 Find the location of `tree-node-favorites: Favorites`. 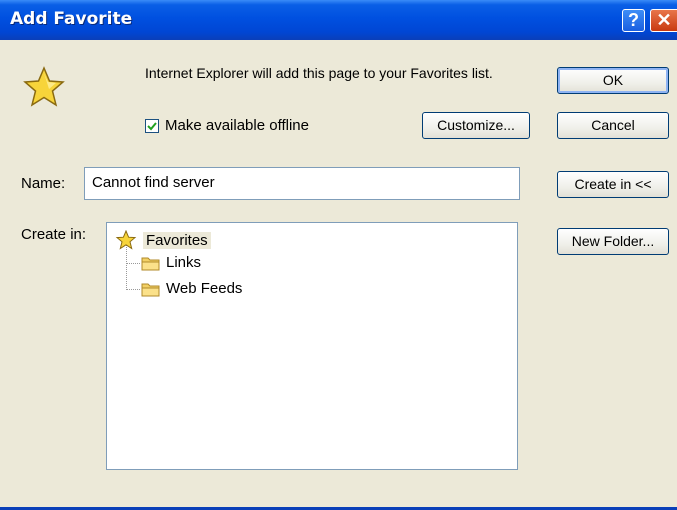

tree-node-favorites: Favorites is located at coordinates (163, 240).